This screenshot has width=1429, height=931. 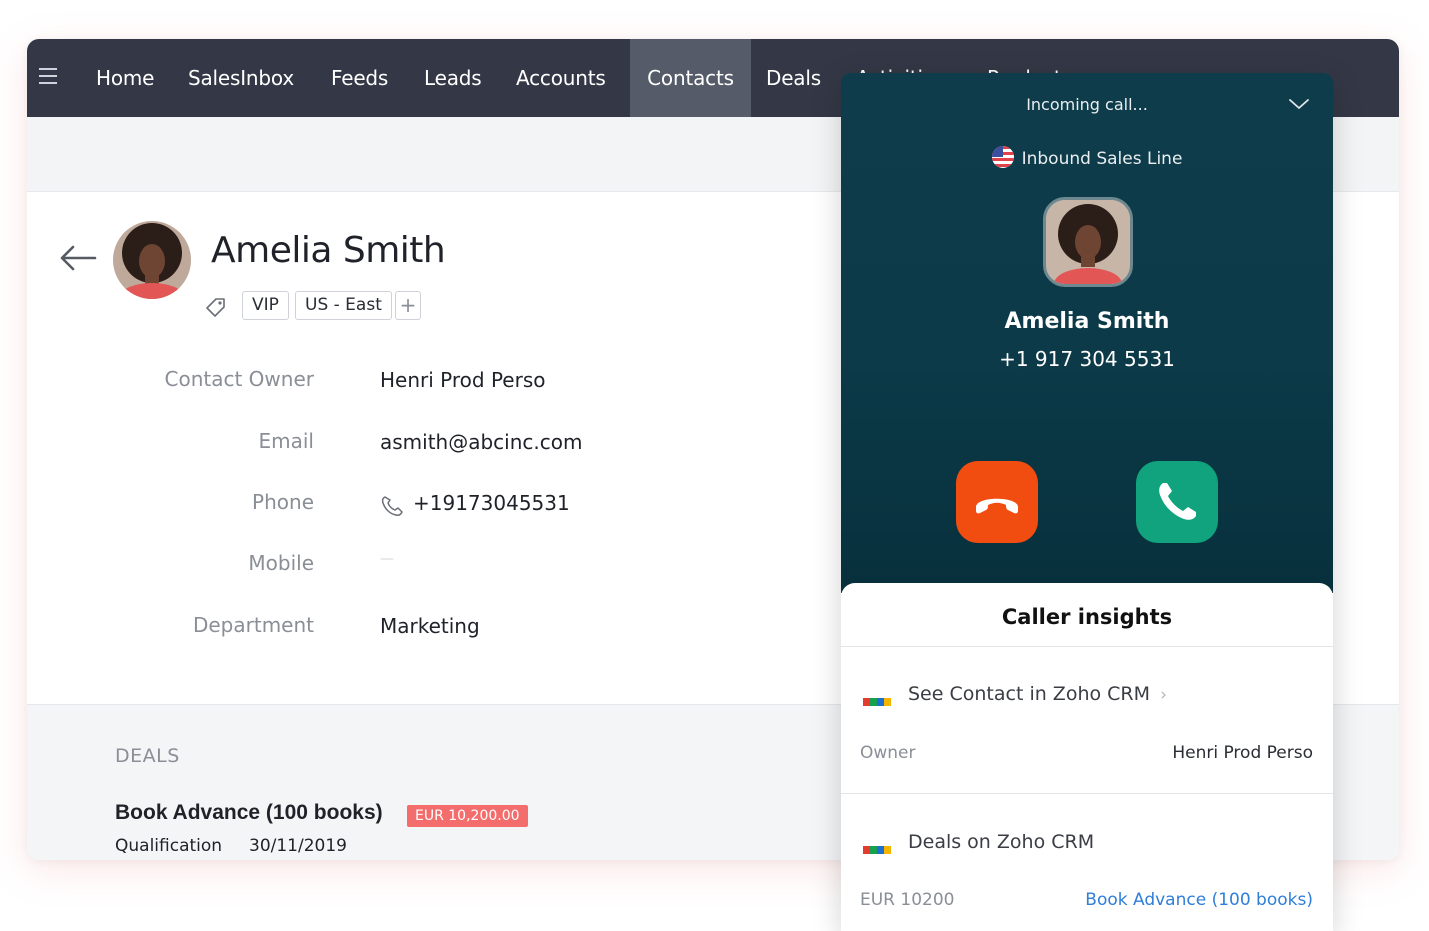 What do you see at coordinates (690, 78) in the screenshot?
I see `nav-contacts: Contacts` at bounding box center [690, 78].